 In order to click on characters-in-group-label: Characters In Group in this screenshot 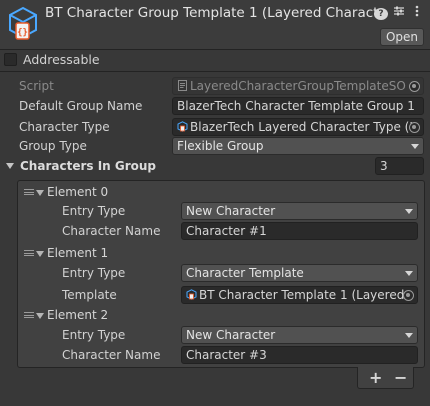, I will do `click(88, 166)`.